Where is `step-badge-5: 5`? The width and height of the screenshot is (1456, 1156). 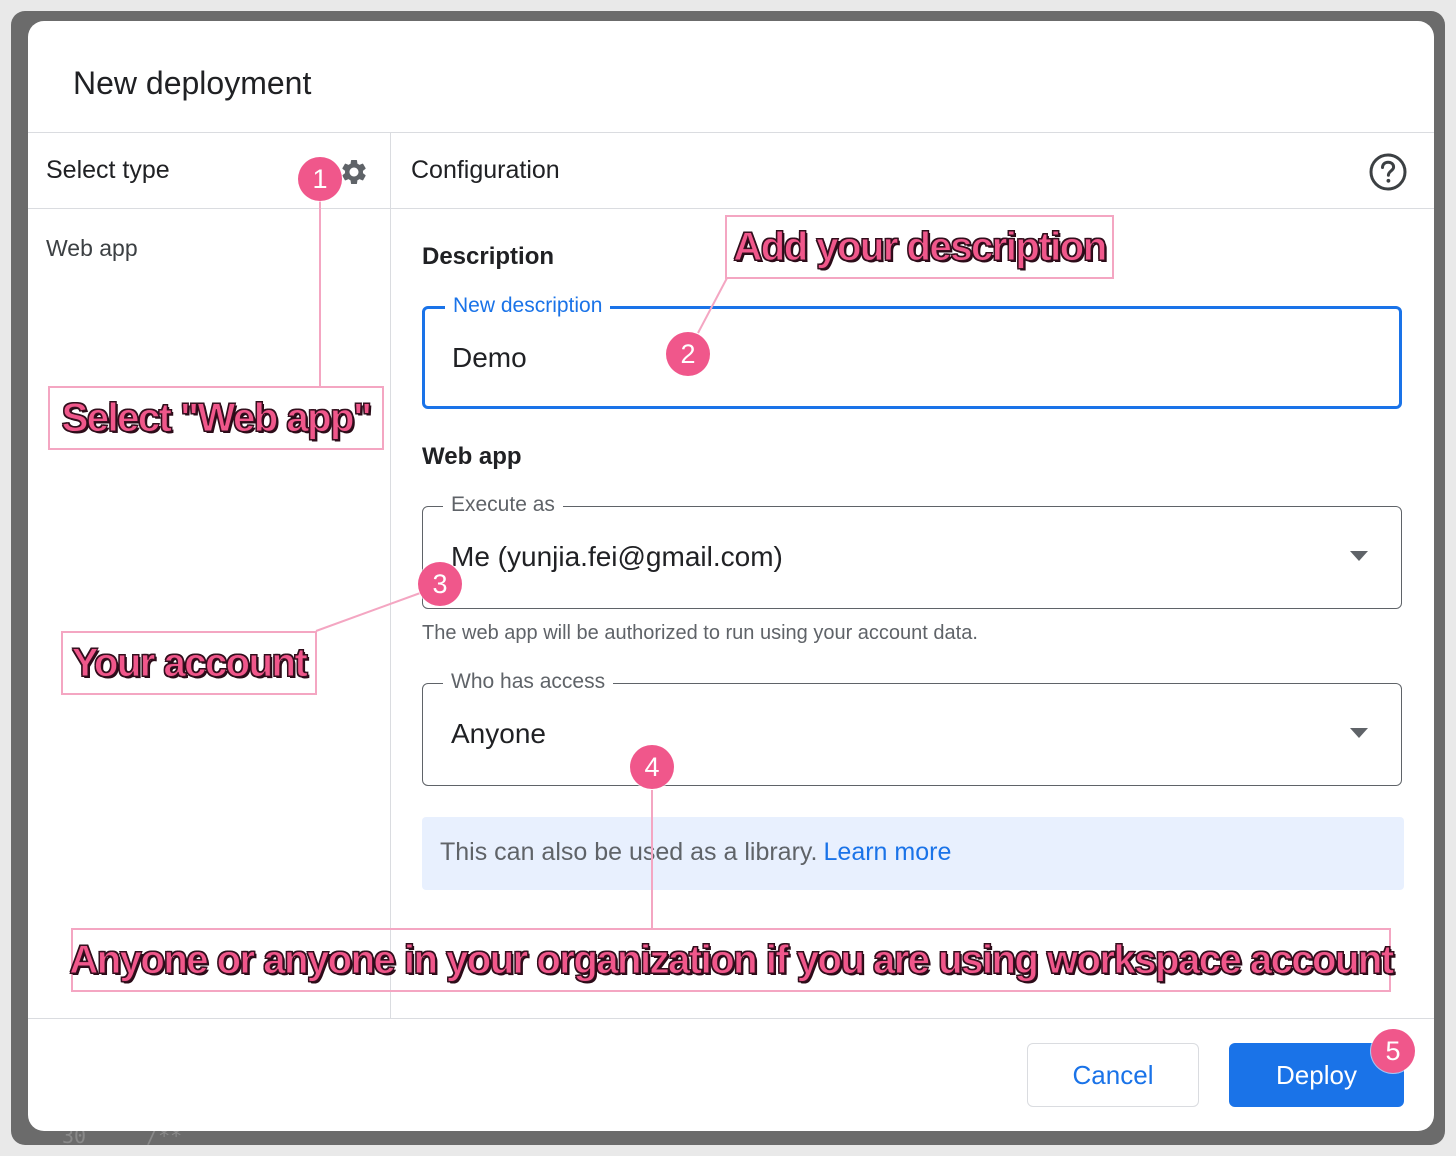 step-badge-5: 5 is located at coordinates (1393, 1051).